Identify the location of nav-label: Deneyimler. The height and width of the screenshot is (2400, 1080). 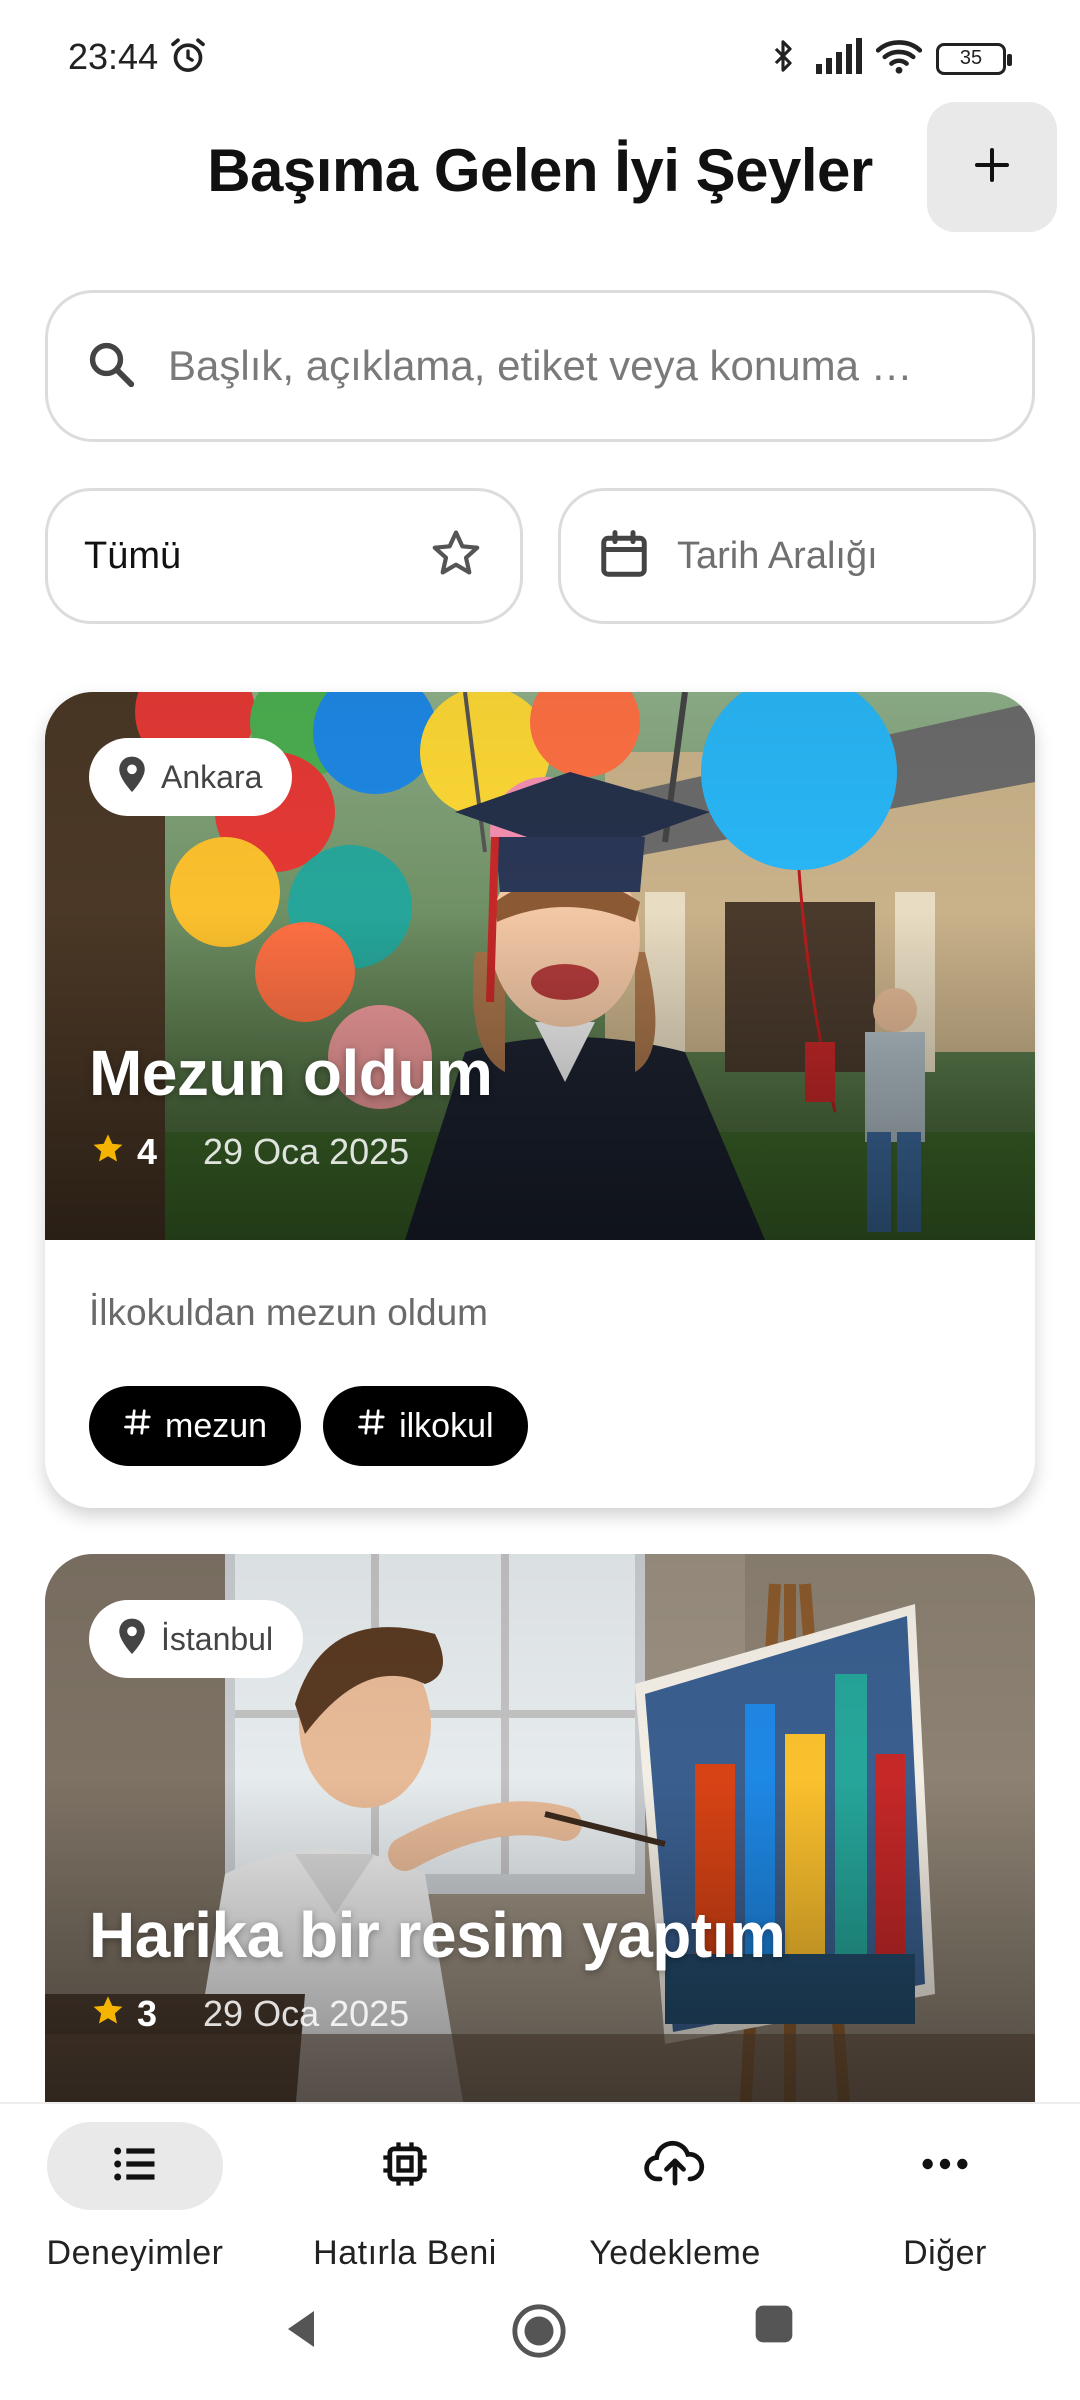
(135, 2253).